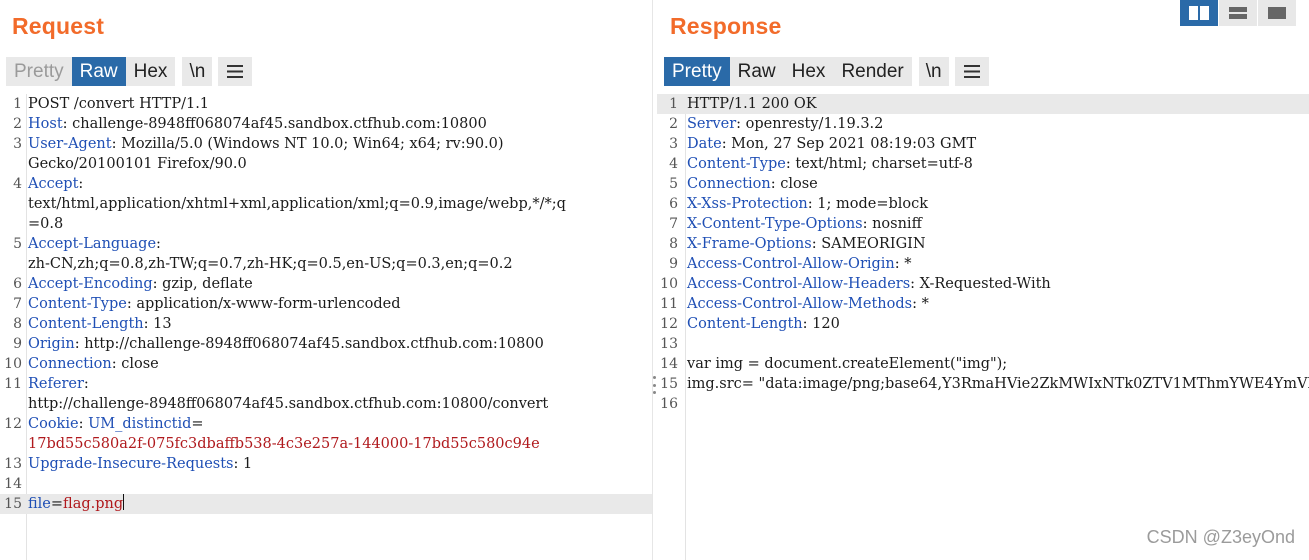 The height and width of the screenshot is (560, 1309). Describe the element at coordinates (1199, 13) in the screenshot. I see `split-horizontal-icon` at that location.